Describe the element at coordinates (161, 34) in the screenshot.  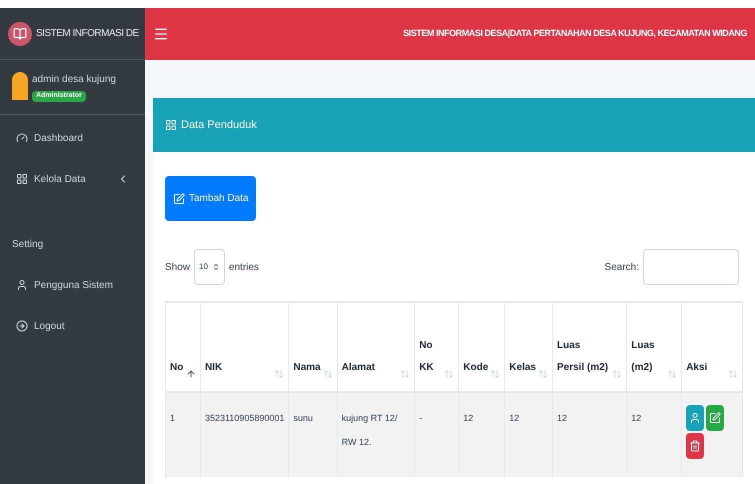
I see `menu-icon` at that location.